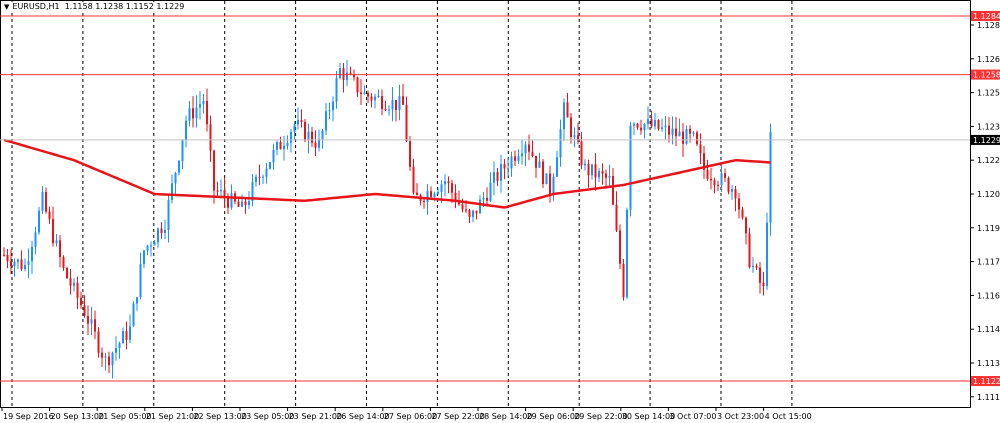 The height and width of the screenshot is (423, 1000). What do you see at coordinates (986, 16) in the screenshot?
I see `level-price-label: 1.1284` at bounding box center [986, 16].